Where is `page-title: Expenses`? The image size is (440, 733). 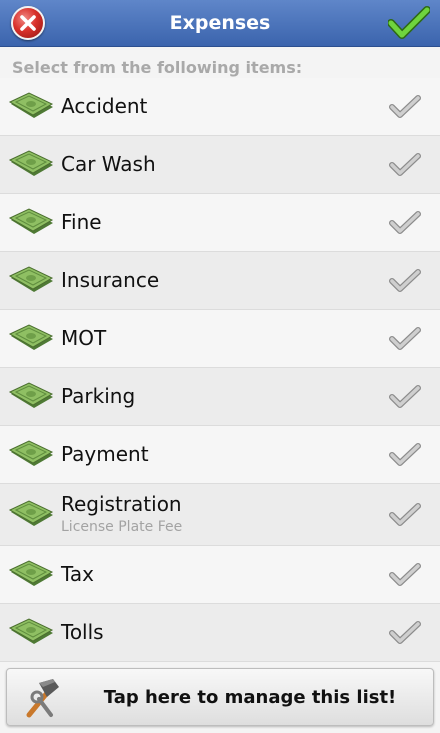 page-title: Expenses is located at coordinates (220, 23).